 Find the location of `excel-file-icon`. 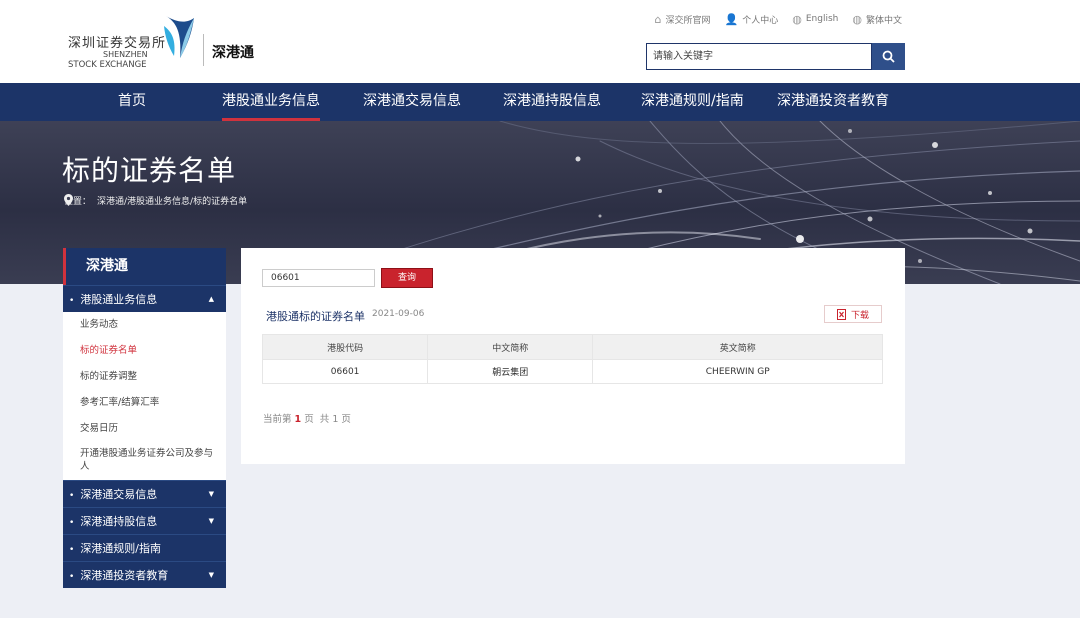

excel-file-icon is located at coordinates (841, 314).